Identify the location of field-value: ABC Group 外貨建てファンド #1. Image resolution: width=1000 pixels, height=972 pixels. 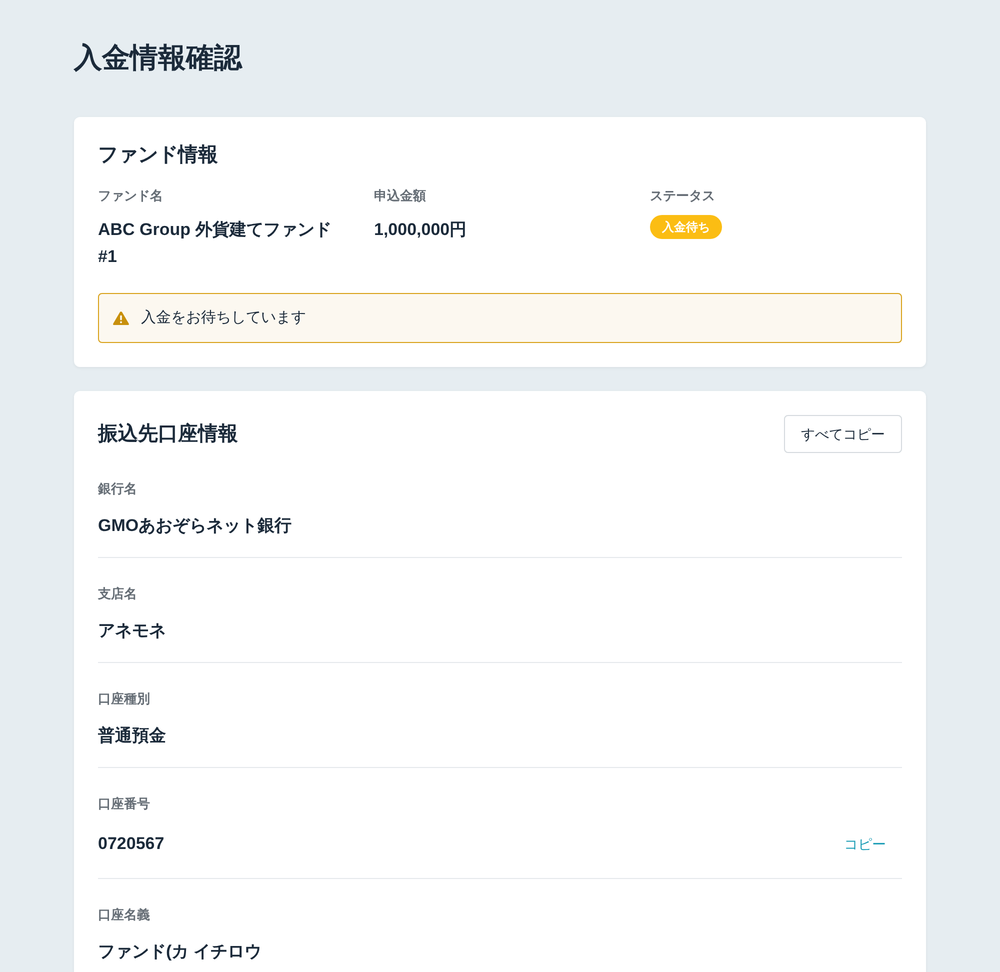
(215, 243).